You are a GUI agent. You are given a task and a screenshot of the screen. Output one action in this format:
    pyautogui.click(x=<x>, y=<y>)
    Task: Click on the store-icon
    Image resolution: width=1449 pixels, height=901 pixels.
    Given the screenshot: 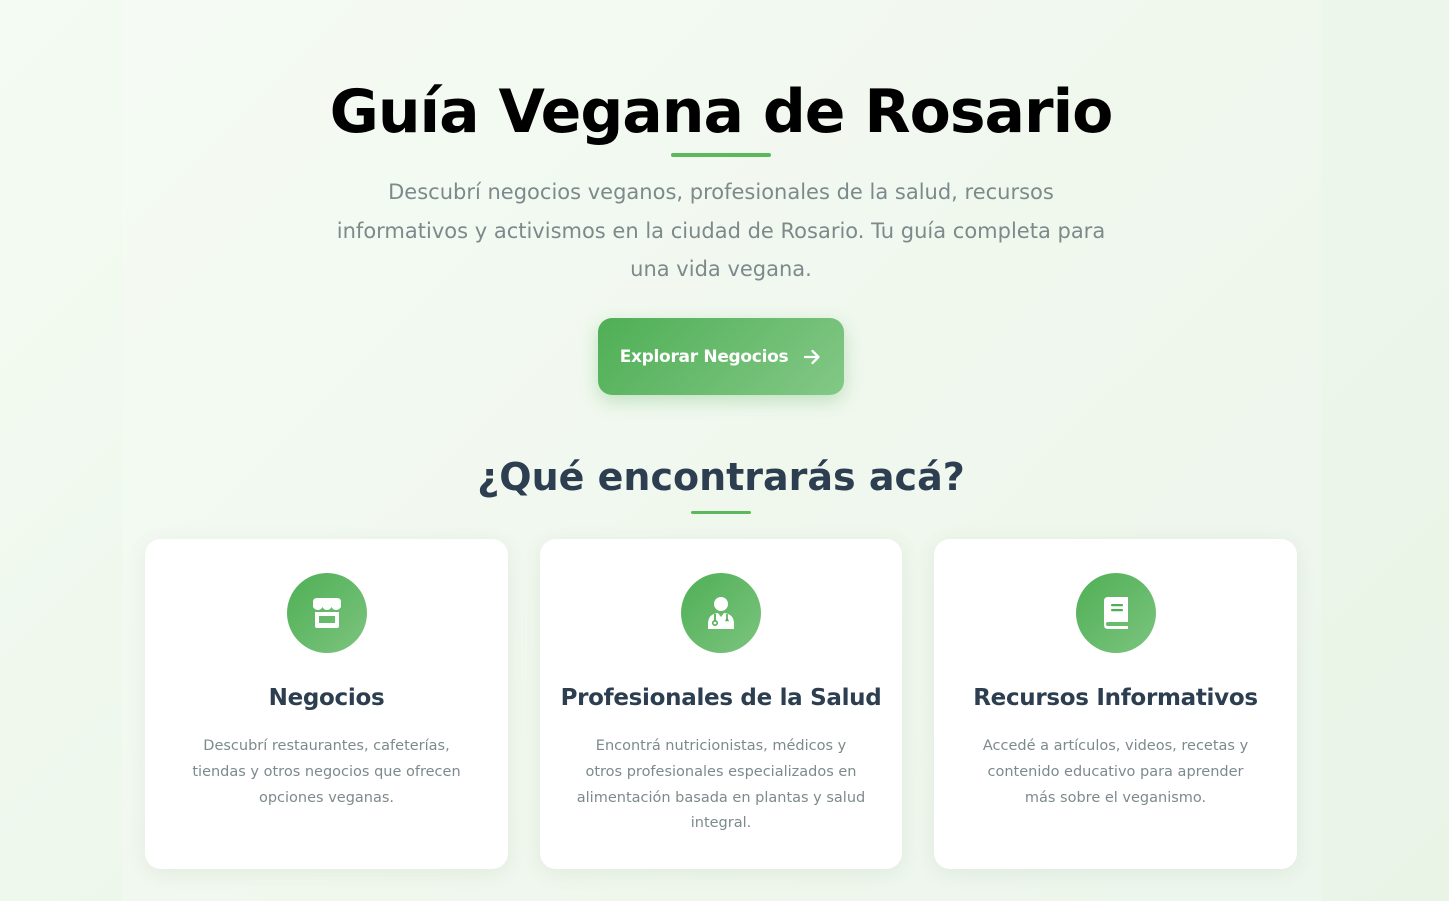 What is the action you would take?
    pyautogui.click(x=326, y=613)
    